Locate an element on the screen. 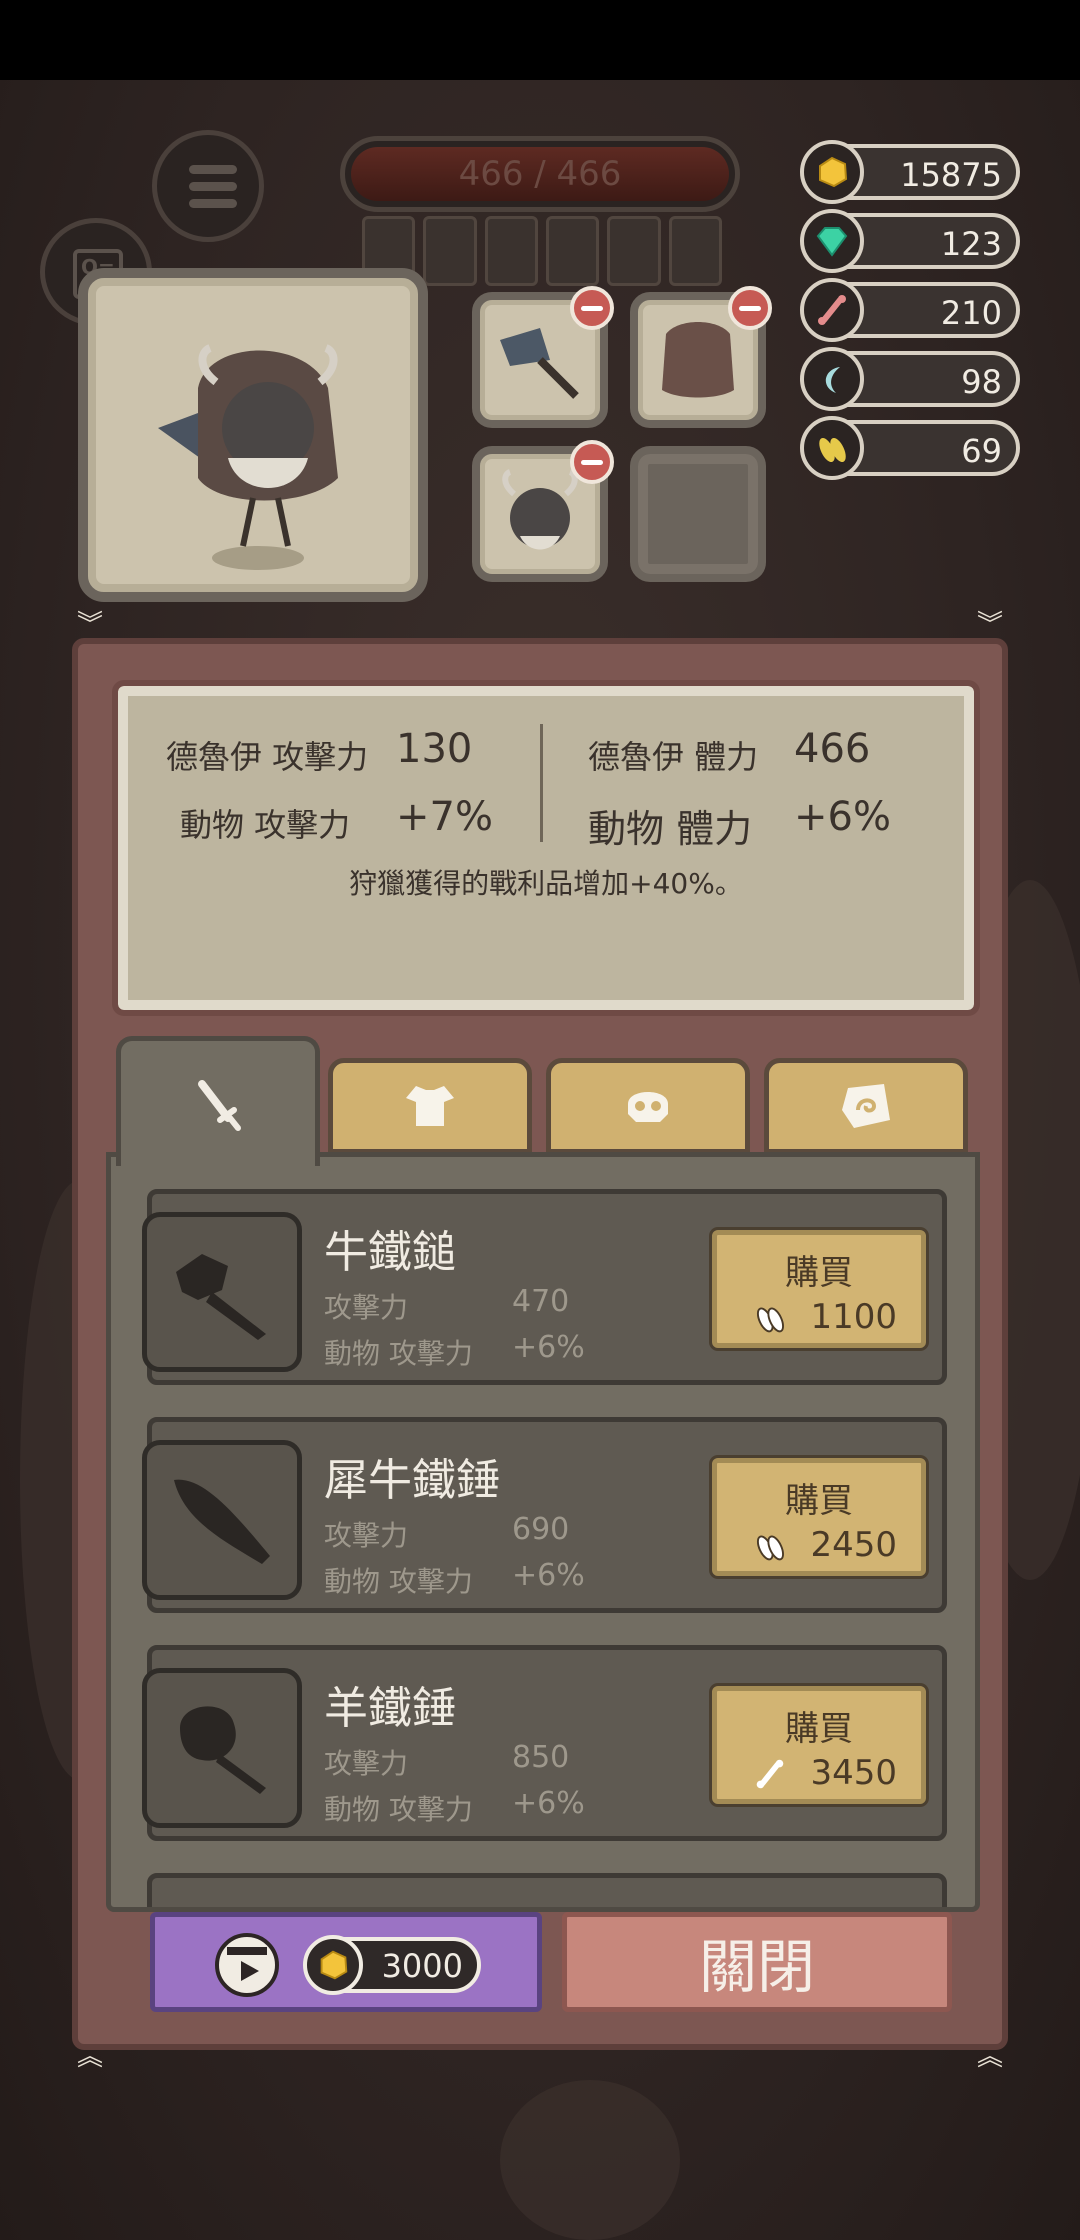  resource-bone: 210 is located at coordinates (910, 310).